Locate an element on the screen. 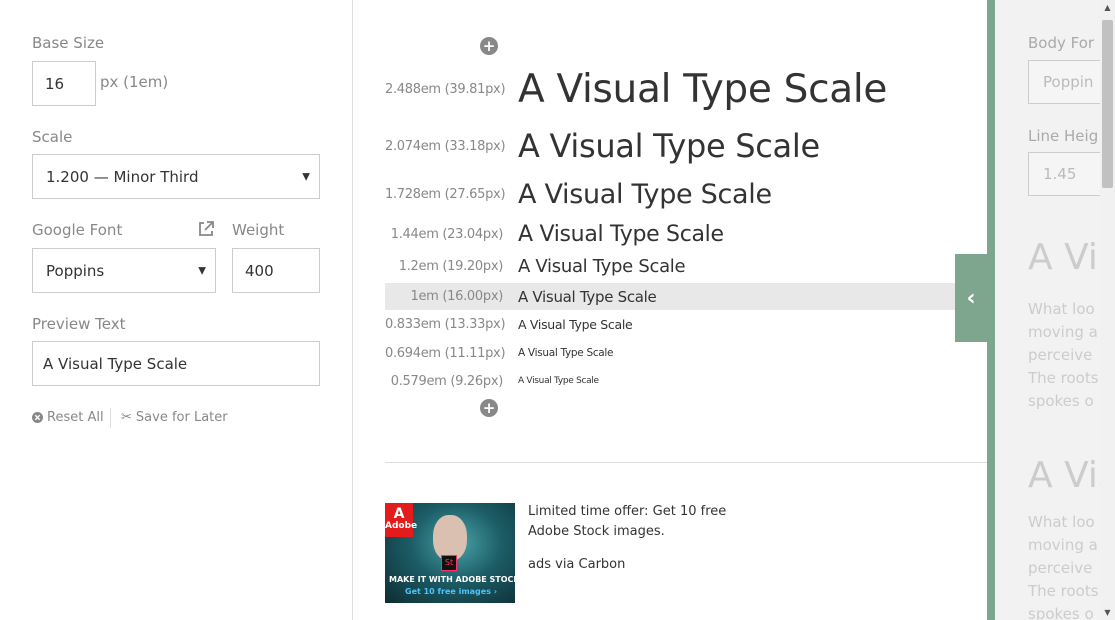  line-height-label: Line Heig is located at coordinates (1063, 136).